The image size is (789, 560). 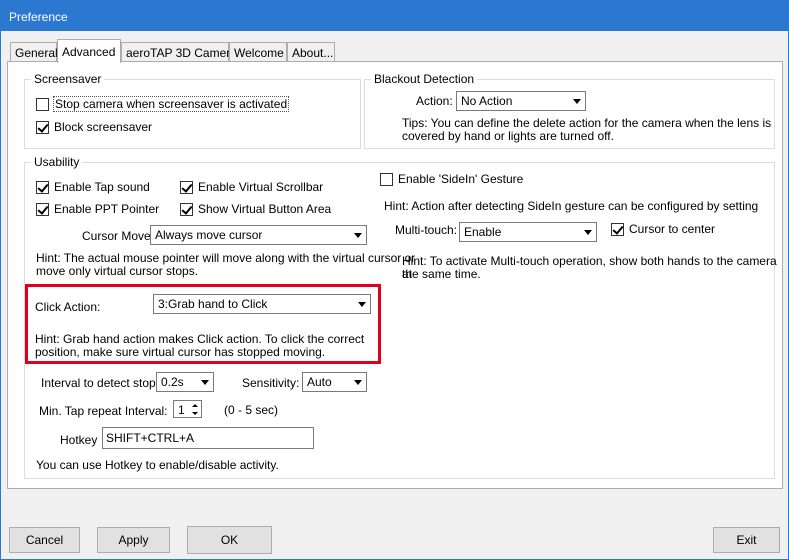 I want to click on apply-button: Apply, so click(x=133, y=540).